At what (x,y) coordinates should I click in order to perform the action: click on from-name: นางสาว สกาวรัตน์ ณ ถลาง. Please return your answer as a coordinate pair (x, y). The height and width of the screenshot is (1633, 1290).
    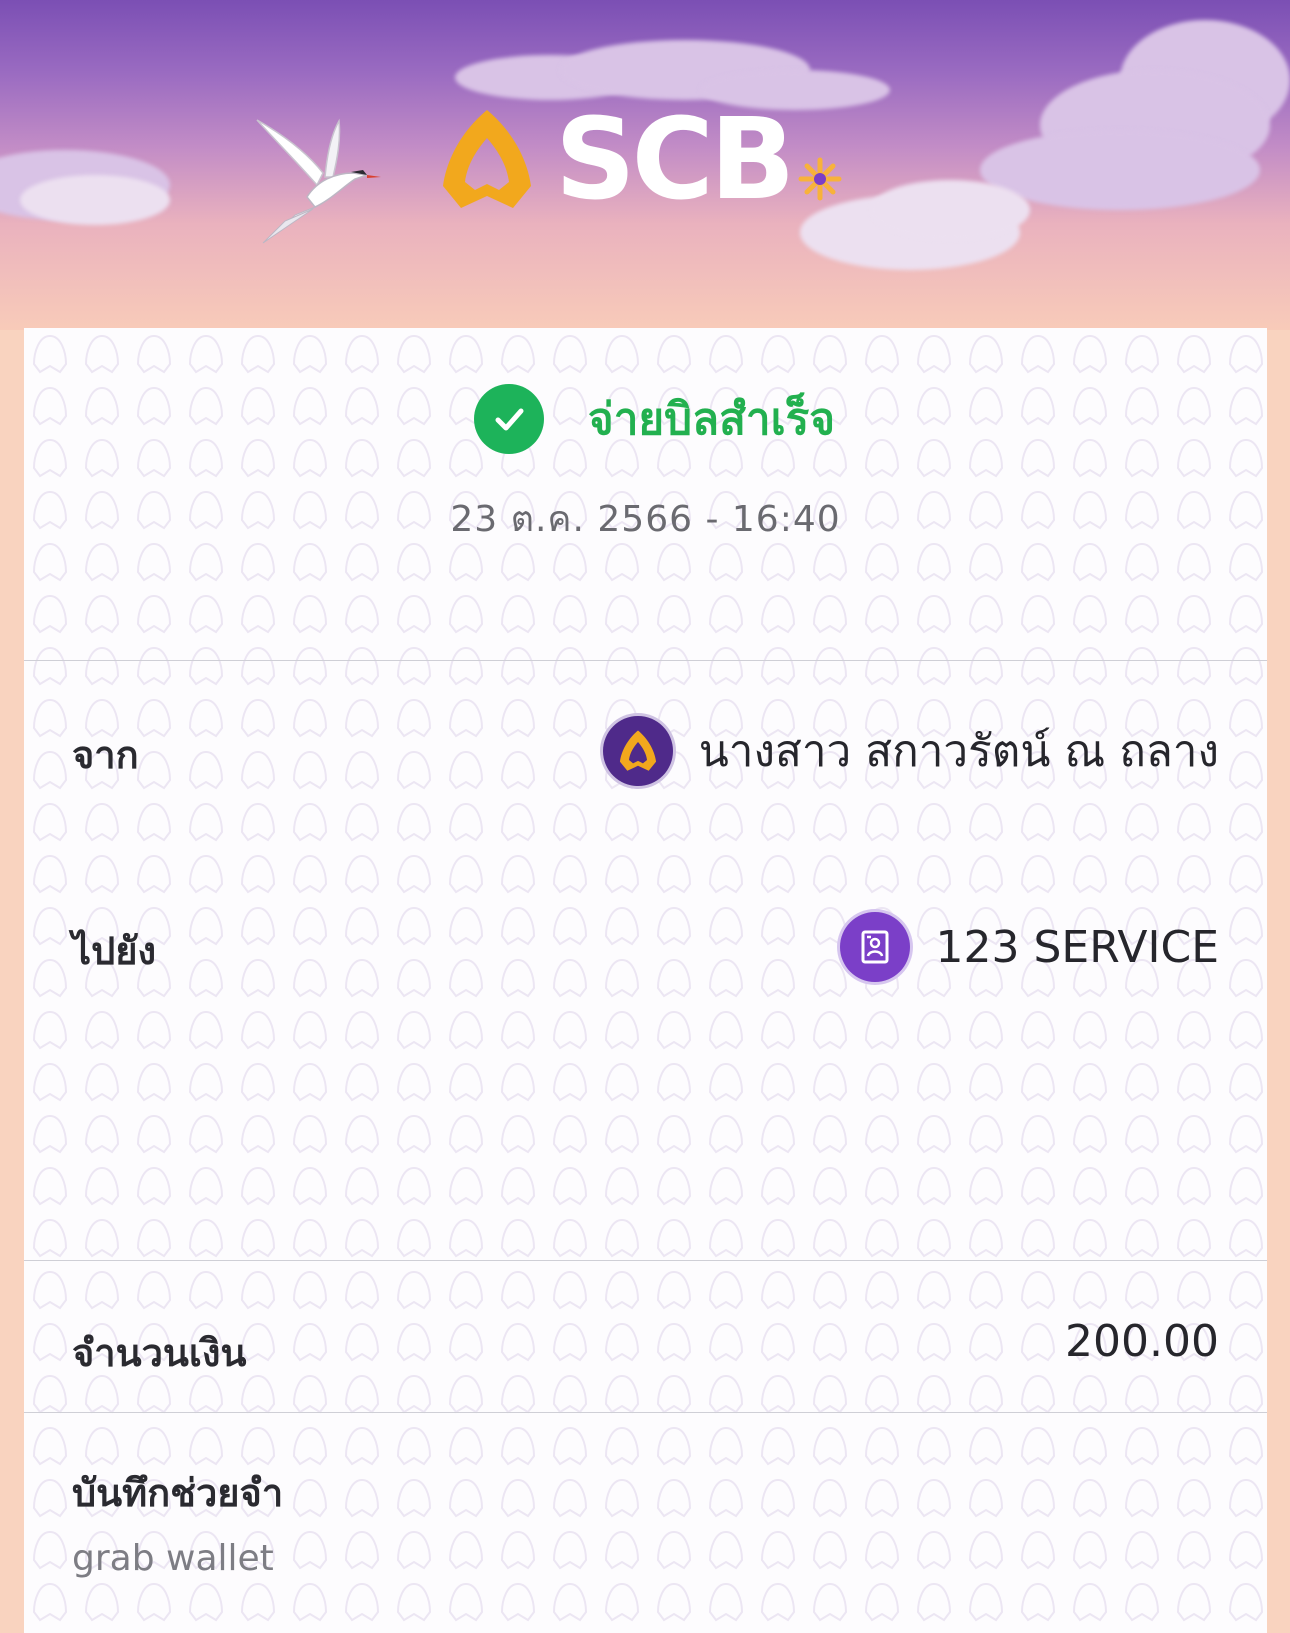
    Looking at the image, I should click on (958, 751).